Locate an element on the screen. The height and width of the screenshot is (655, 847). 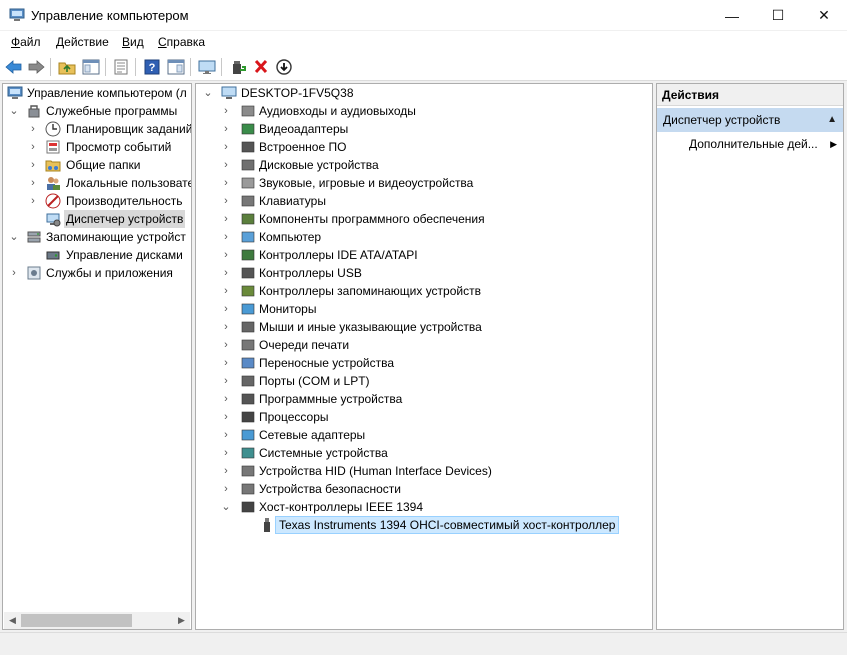
device-category-item: › Клавиатуры is located at coordinates (422, 201).